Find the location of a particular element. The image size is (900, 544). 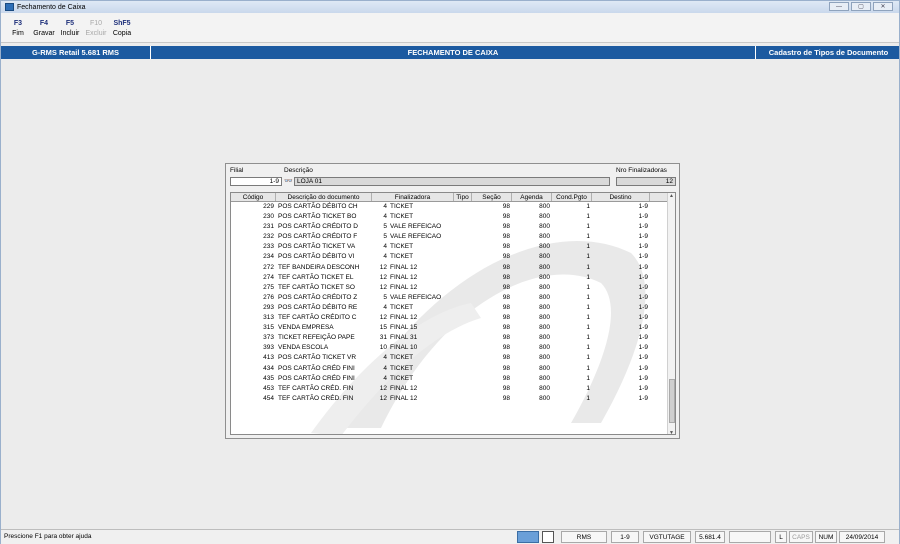

table-row: 229 POS CARTÃO DÉBITO CH 4 TICKET 98 800 1 1-9 is located at coordinates (450, 207).